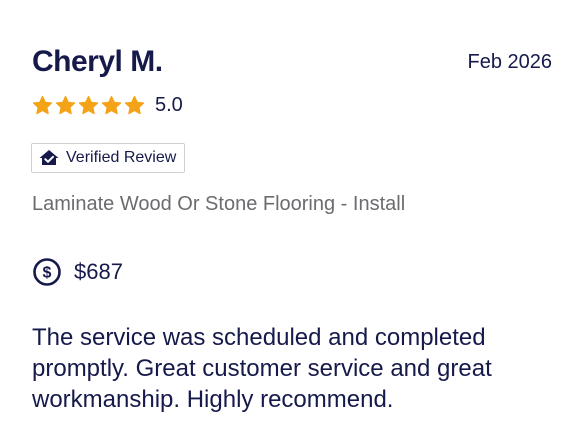 The width and height of the screenshot is (583, 447). What do you see at coordinates (49, 157) in the screenshot?
I see `verified-house-icon` at bounding box center [49, 157].